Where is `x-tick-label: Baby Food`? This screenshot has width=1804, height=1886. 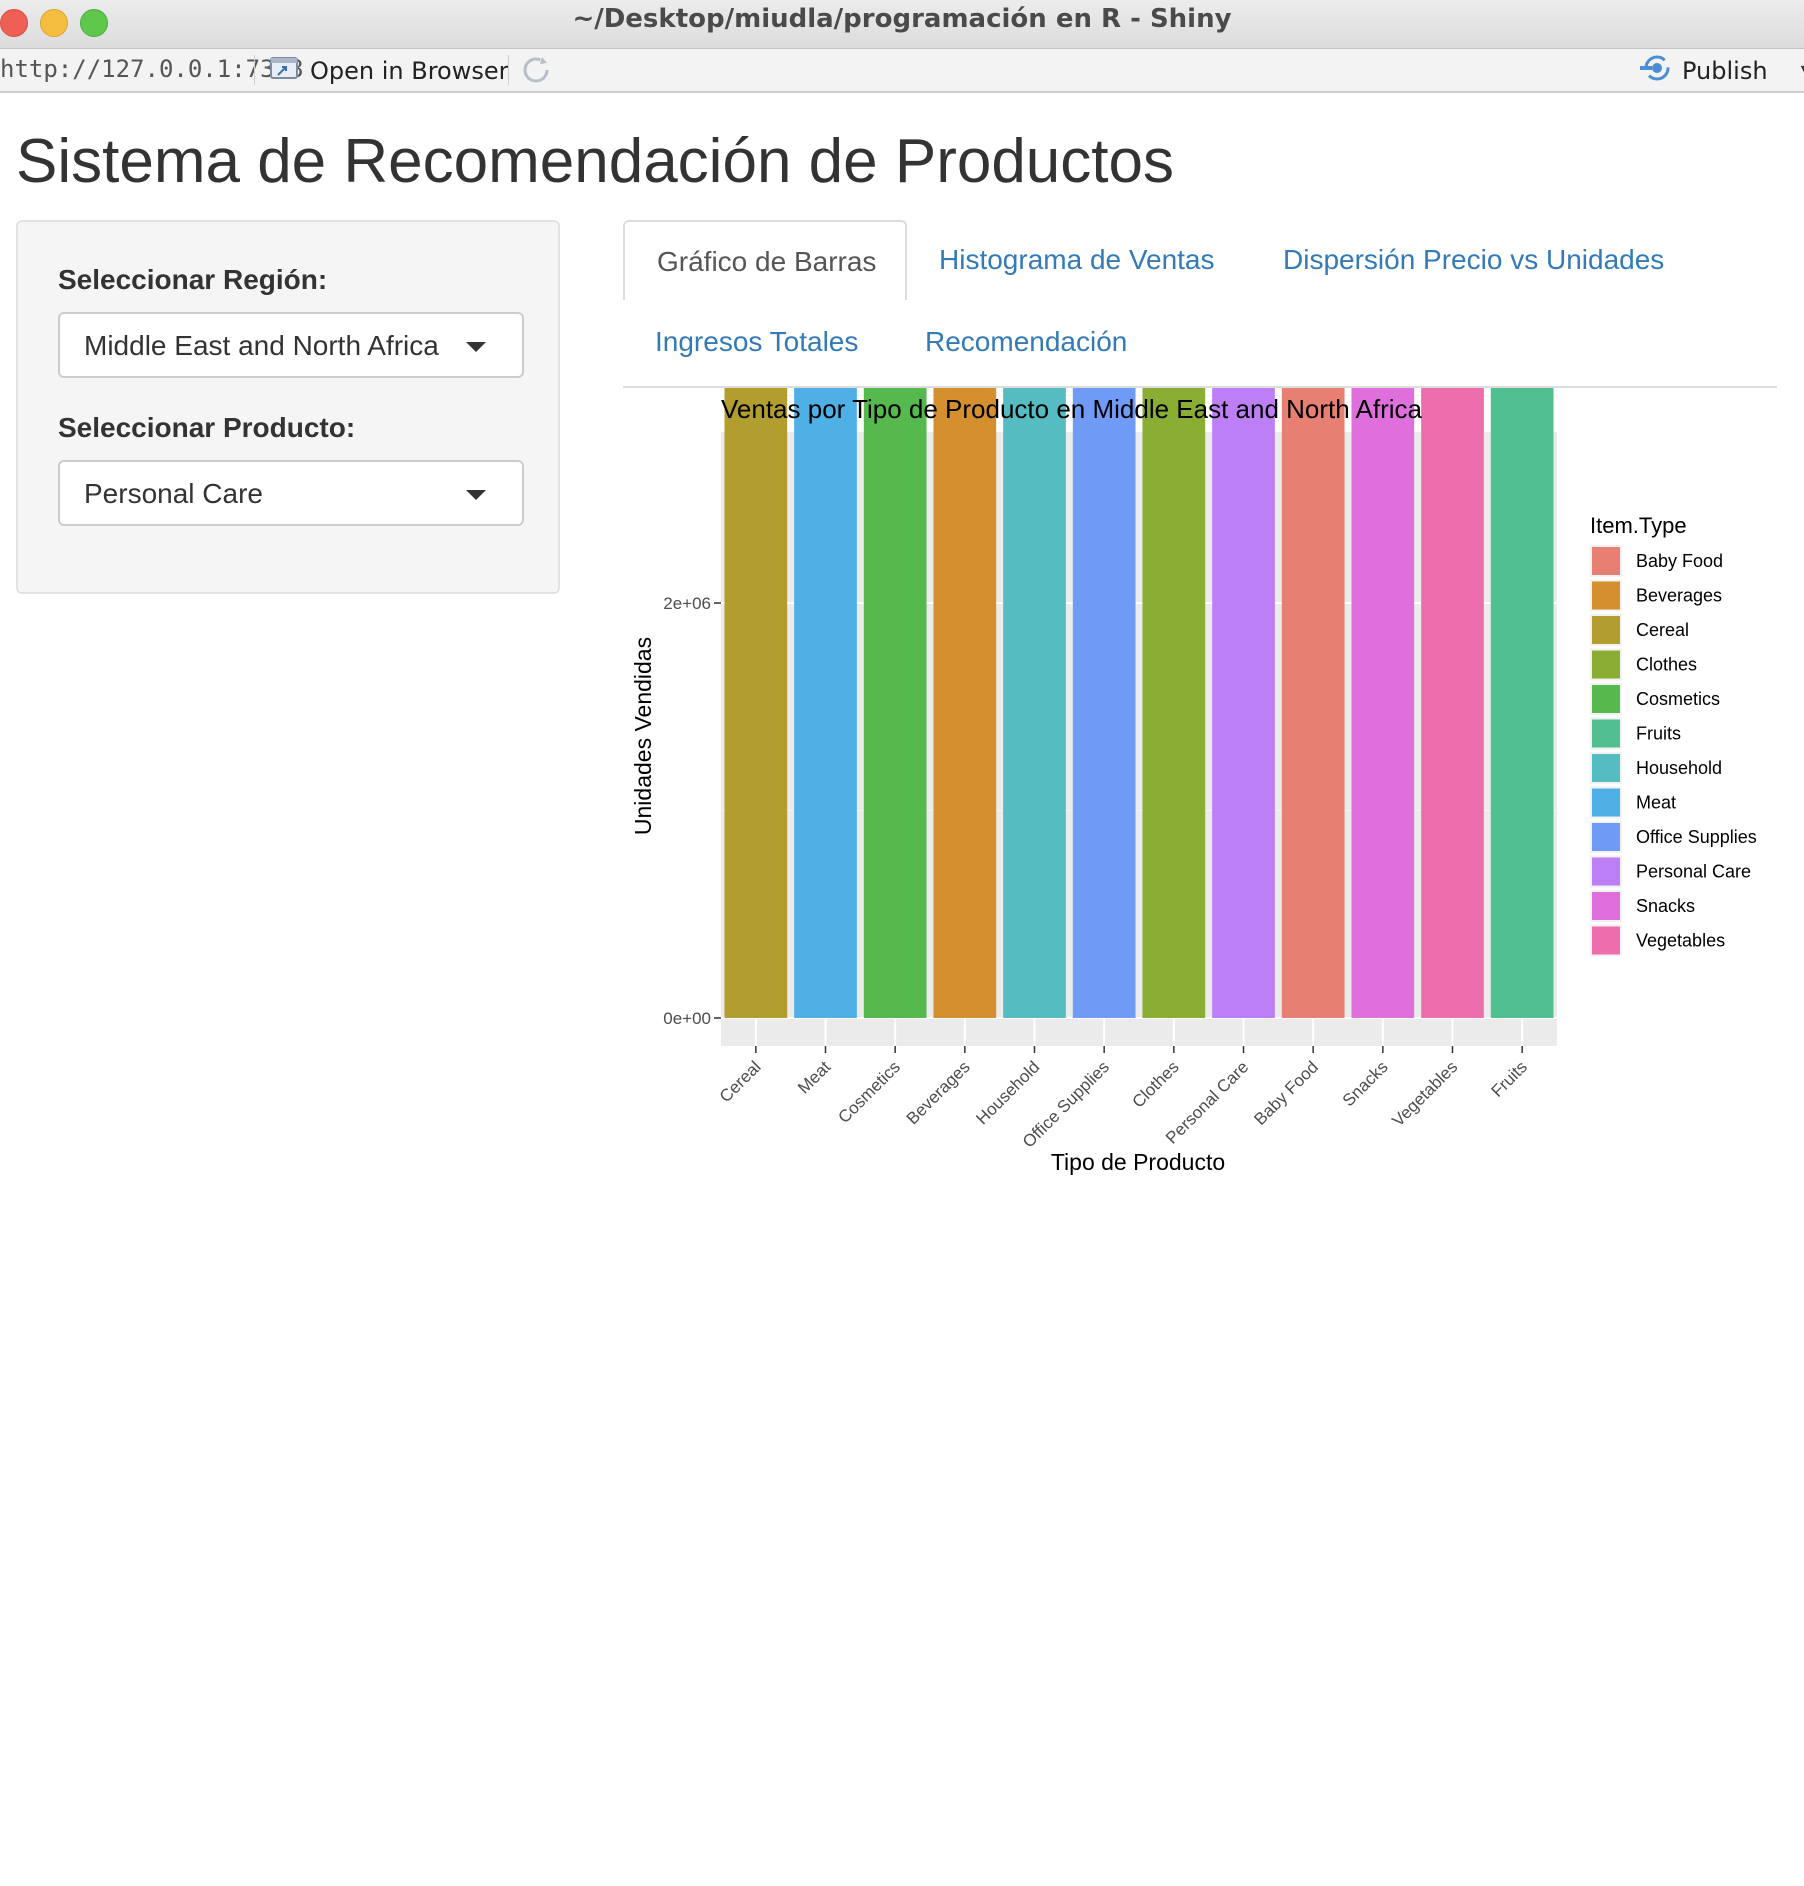
x-tick-label: Baby Food is located at coordinates (1286, 1093).